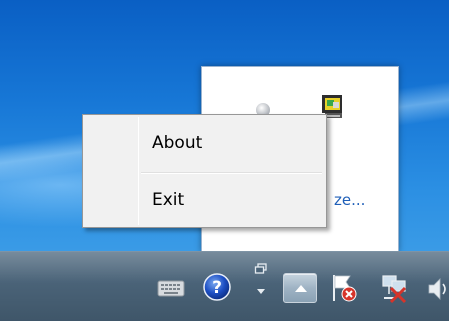  I want to click on menu-item-about: About, so click(204, 143).